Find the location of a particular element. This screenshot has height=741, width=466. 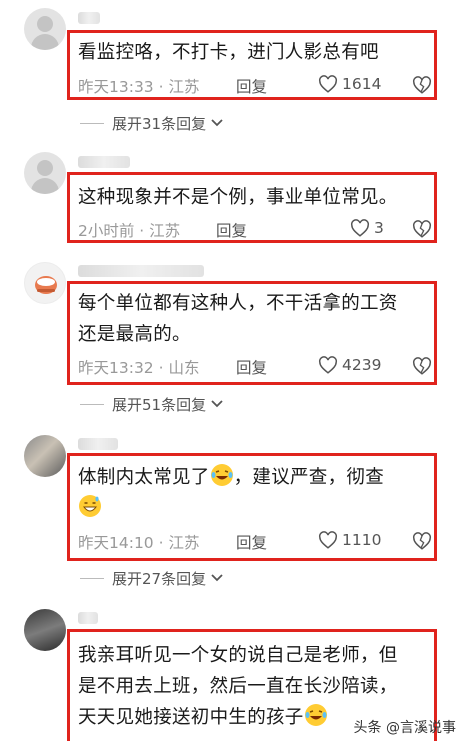

like-button: 4239 is located at coordinates (349, 365).